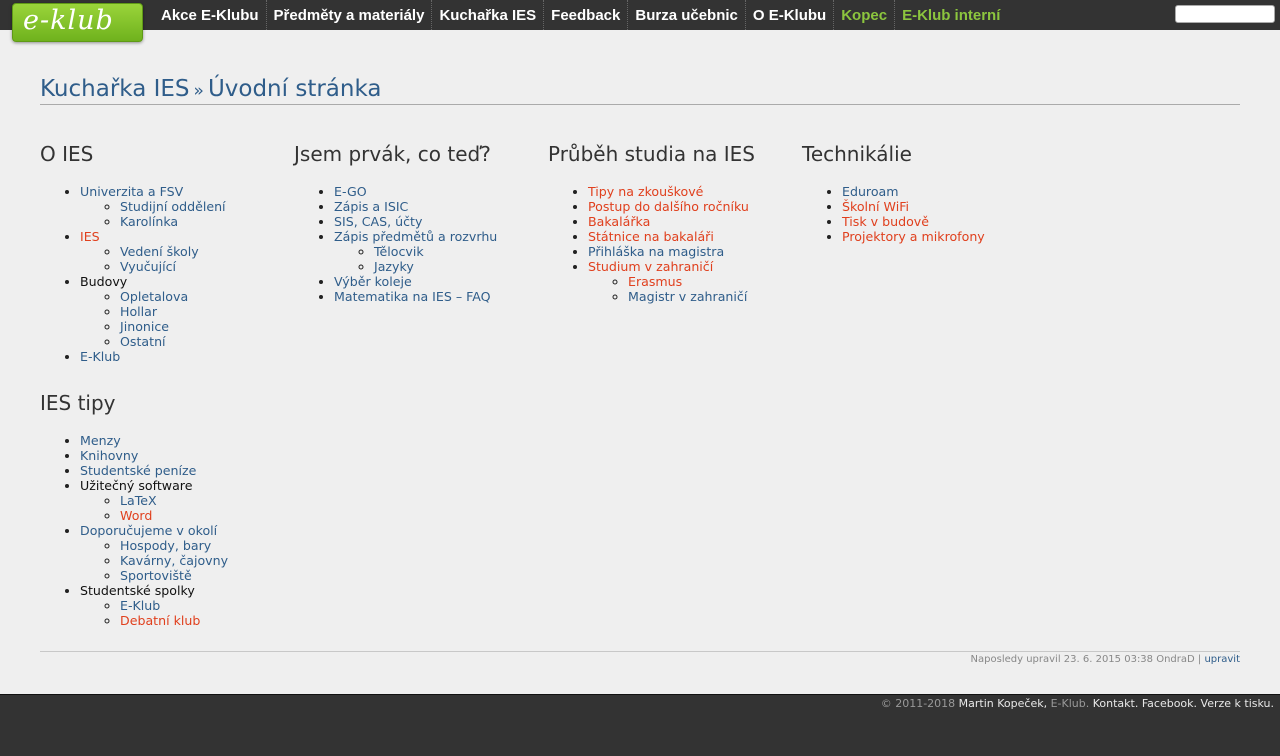 The width and height of the screenshot is (1280, 756). I want to click on list-item: Karolínka, so click(205, 221).